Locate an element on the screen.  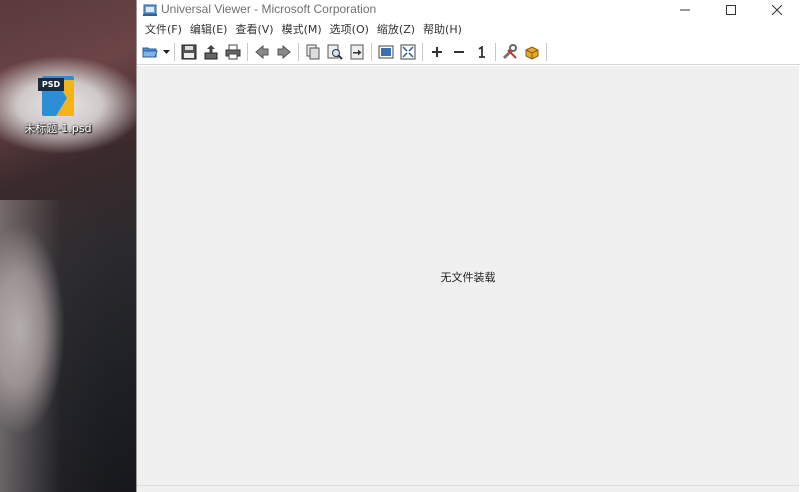
export-button is located at coordinates (211, 52).